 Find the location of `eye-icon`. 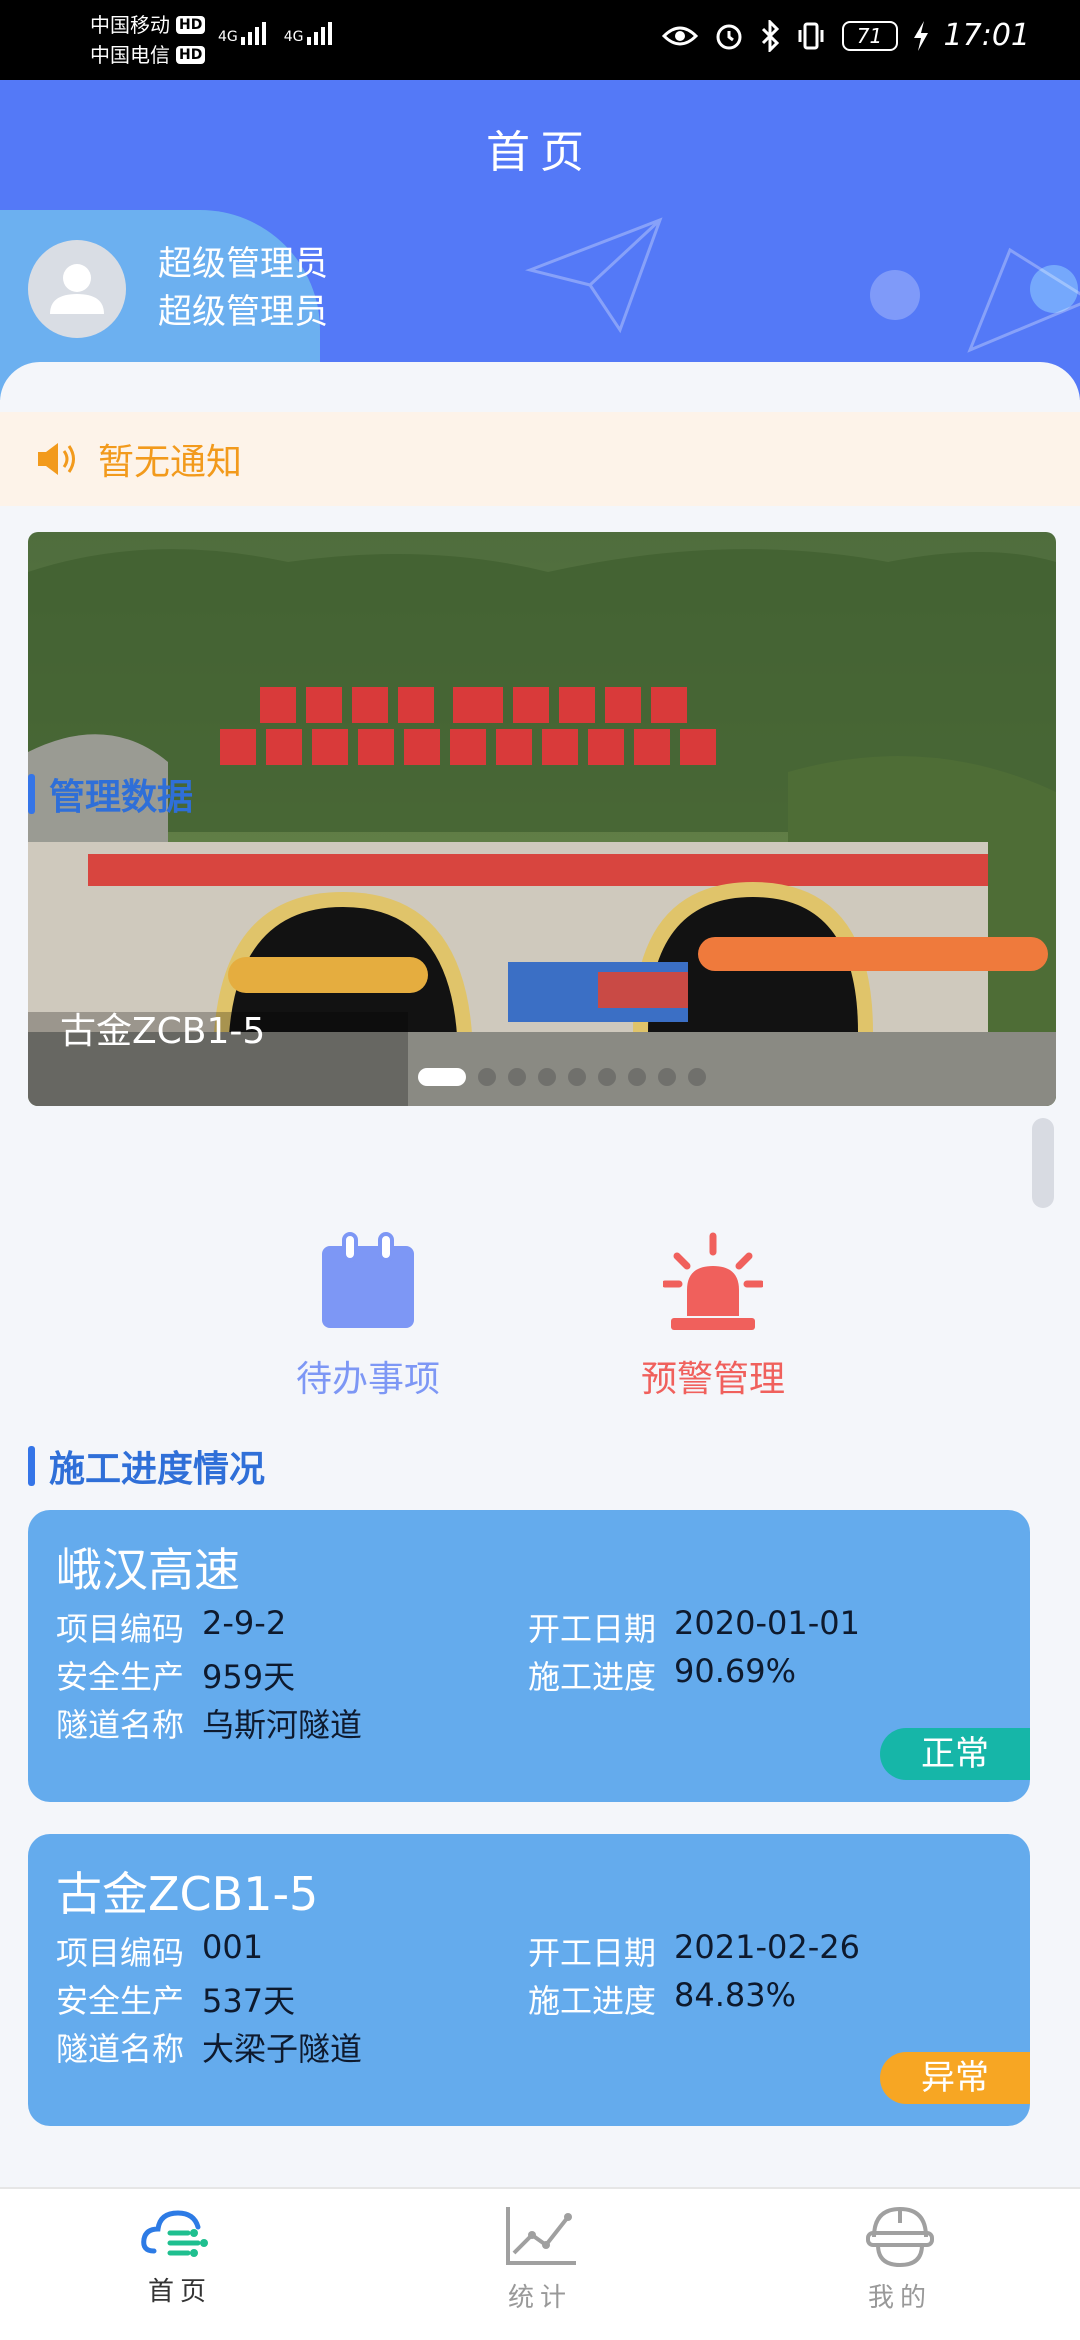

eye-icon is located at coordinates (679, 35).